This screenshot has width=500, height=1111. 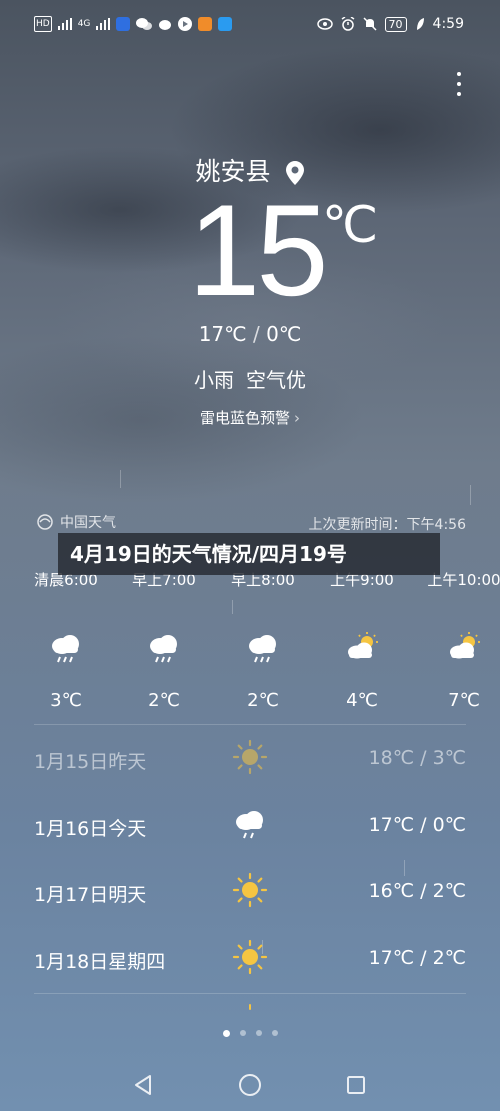 I want to click on alert-text: 雷电蓝色预警, so click(x=244, y=418).